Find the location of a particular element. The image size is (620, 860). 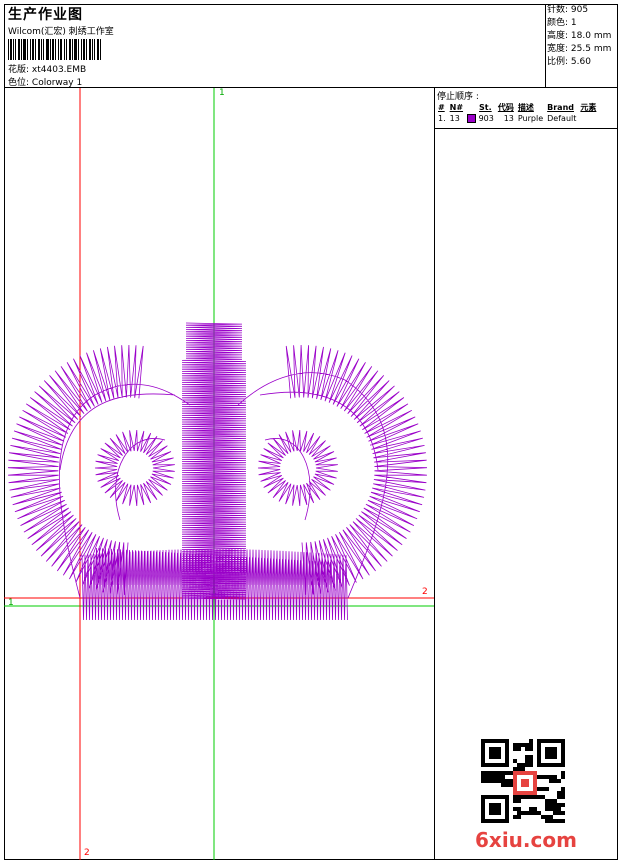

colorway-name: Colorway 1 is located at coordinates (57, 83).